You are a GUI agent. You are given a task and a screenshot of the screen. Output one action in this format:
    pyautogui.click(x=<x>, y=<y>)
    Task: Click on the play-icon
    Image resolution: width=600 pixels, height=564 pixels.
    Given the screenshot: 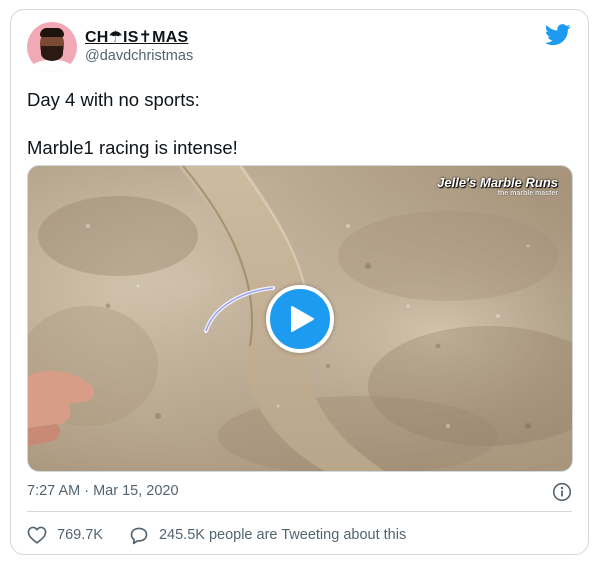 What is the action you would take?
    pyautogui.click(x=302, y=319)
    